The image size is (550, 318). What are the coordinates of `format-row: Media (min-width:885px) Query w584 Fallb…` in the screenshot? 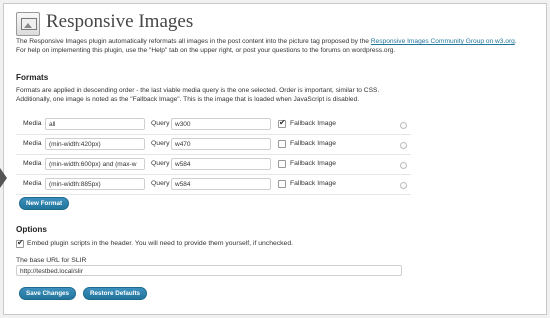 It's located at (213, 185).